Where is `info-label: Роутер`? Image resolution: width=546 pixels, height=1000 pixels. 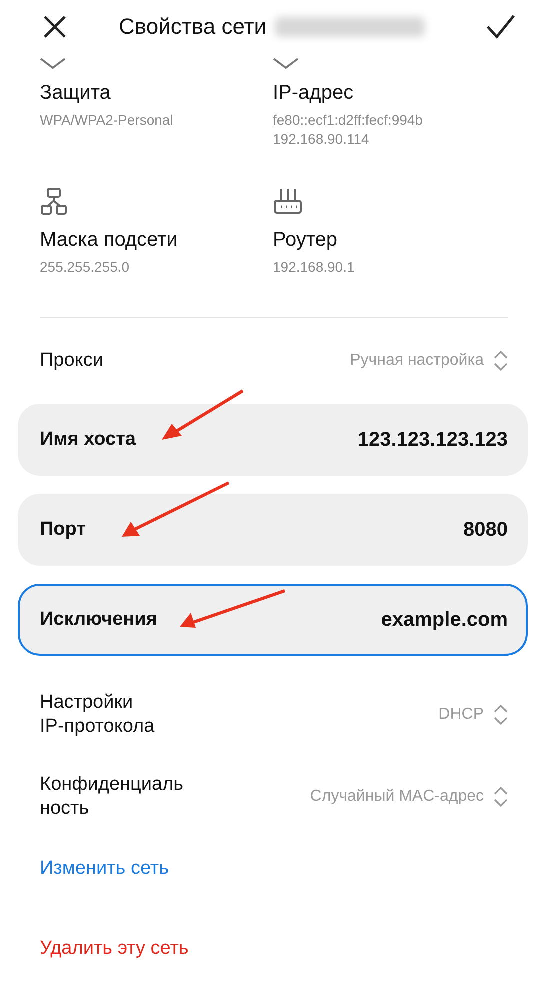 info-label: Роутер is located at coordinates (305, 240).